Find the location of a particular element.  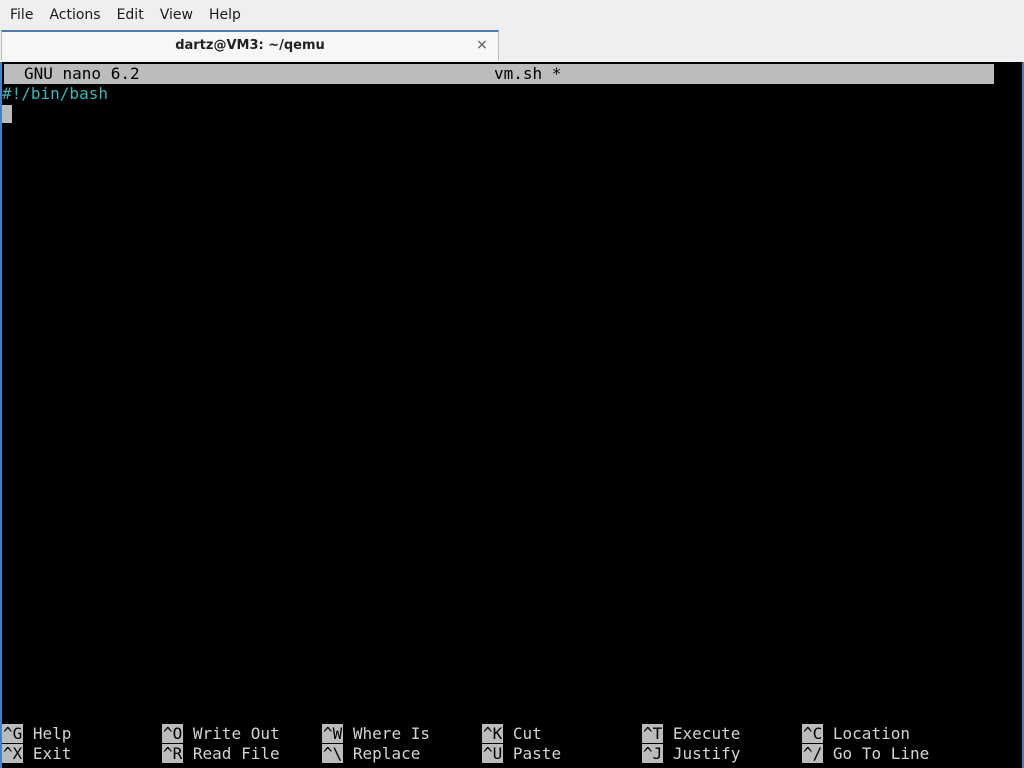

shortcut-label: Location is located at coordinates (871, 733).